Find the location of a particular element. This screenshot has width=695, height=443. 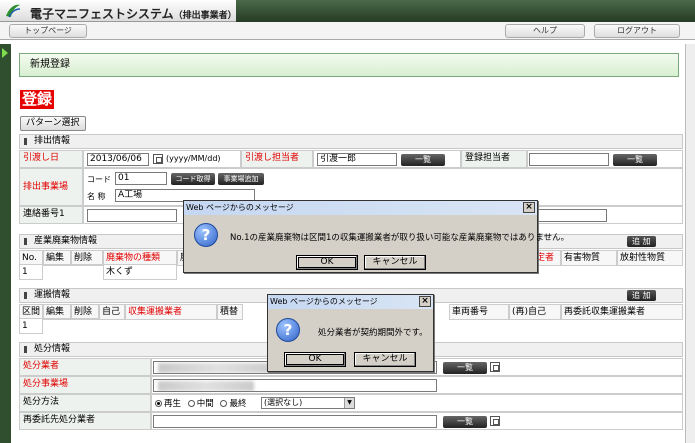

houhou-radios: 再生 中間 最終 is located at coordinates (200, 403).